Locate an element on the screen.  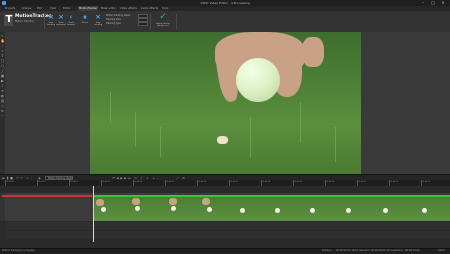
hand-tool-icon: ✋ is located at coordinates (3, 41).